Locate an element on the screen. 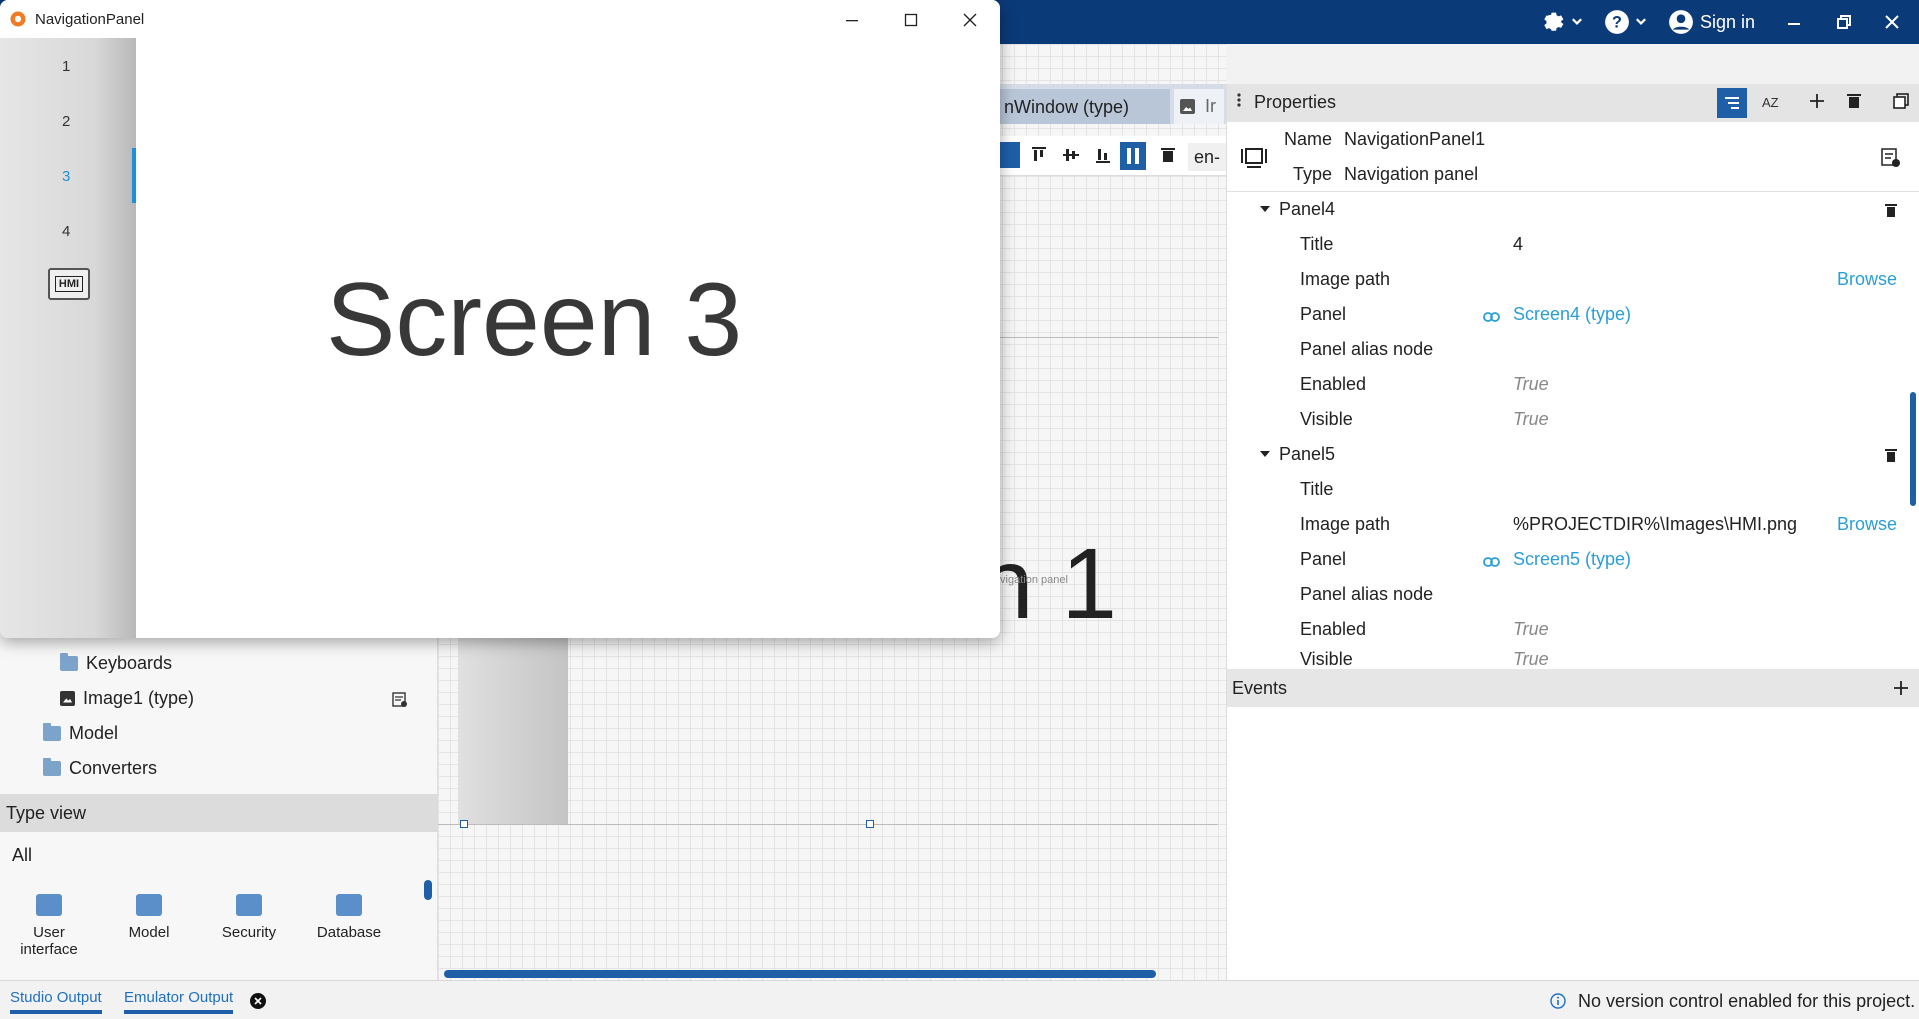 The width and height of the screenshot is (1919, 1019). type-label: Model is located at coordinates (149, 932).